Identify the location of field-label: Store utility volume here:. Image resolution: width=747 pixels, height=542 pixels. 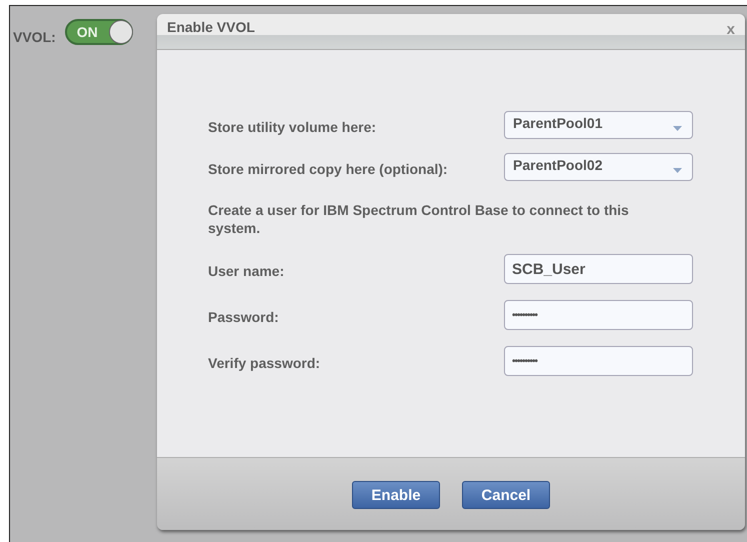
(292, 126).